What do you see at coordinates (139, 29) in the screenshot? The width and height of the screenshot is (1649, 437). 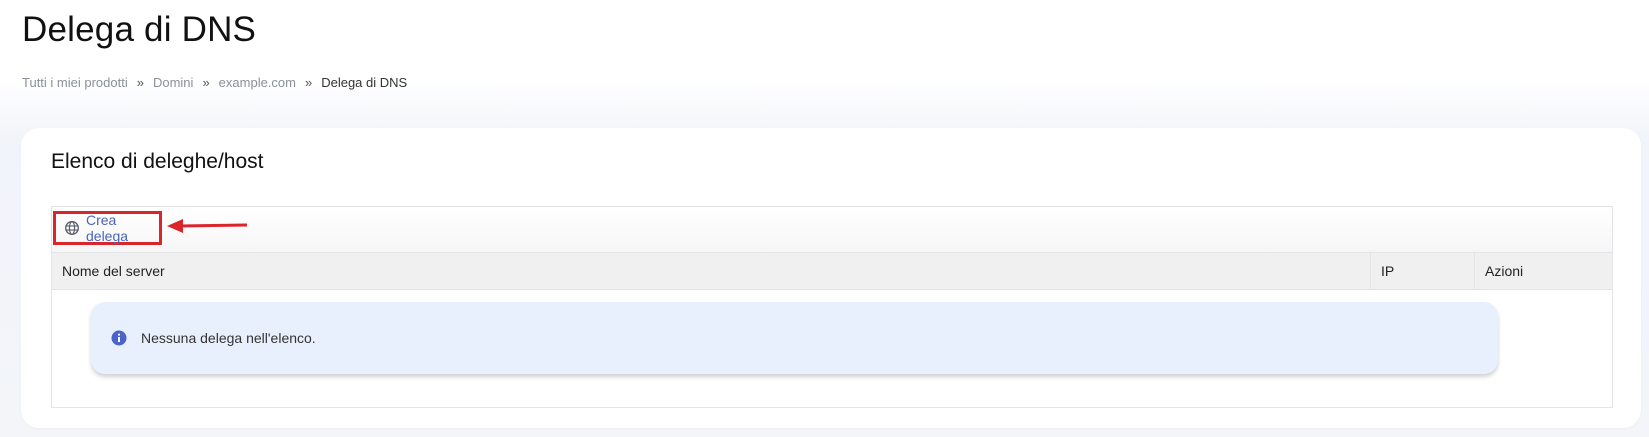 I see `page-title: Delega di DNS` at bounding box center [139, 29].